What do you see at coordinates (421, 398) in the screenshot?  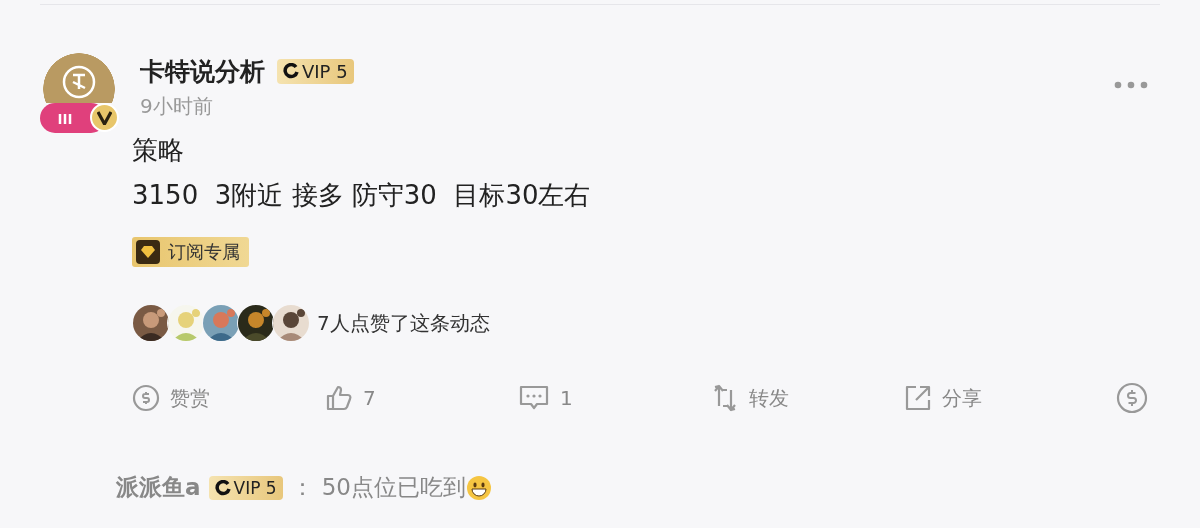 I see `like-button: 7` at bounding box center [421, 398].